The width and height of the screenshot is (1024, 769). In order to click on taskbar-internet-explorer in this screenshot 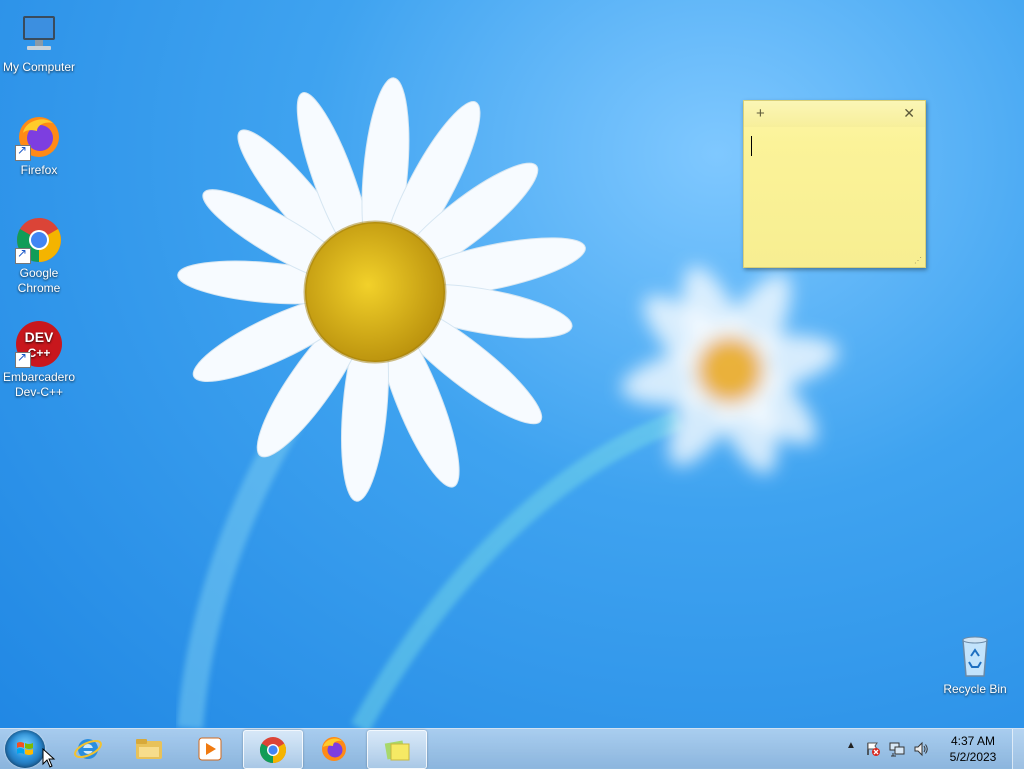, I will do `click(88, 748)`.